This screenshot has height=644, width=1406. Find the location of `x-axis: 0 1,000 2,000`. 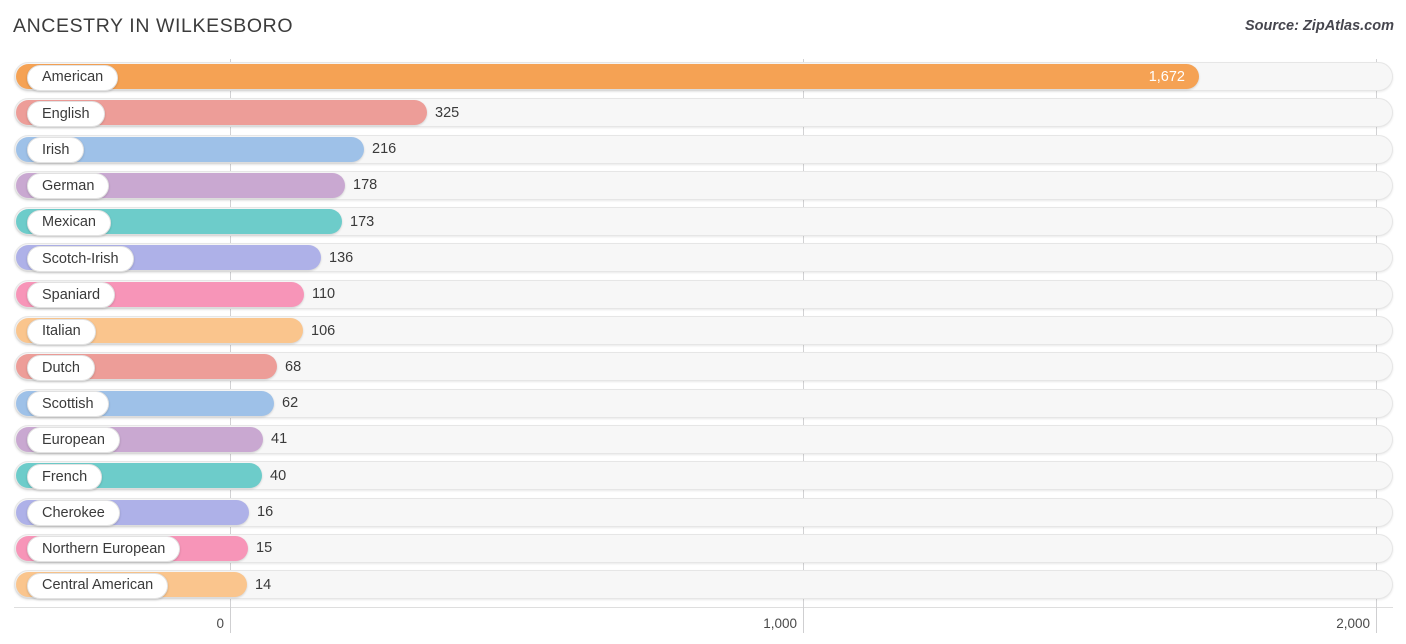

x-axis: 0 1,000 2,000 is located at coordinates (703, 625).